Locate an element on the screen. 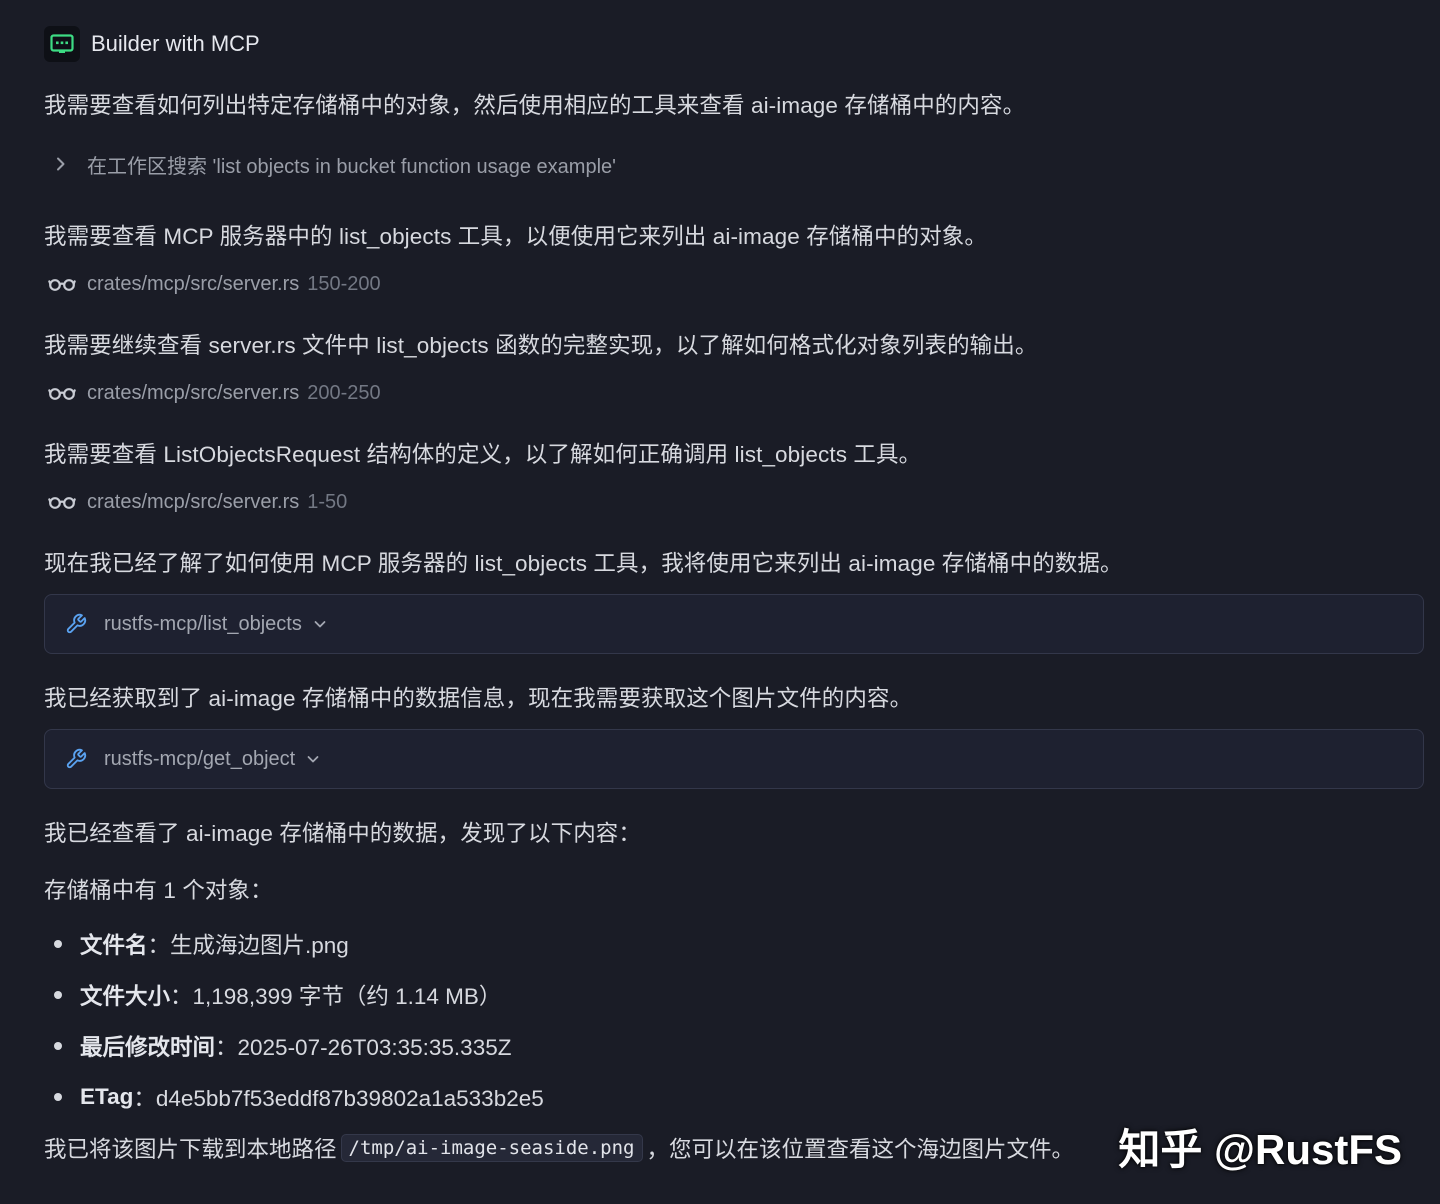 This screenshot has width=1440, height=1204. detail-value: ：d4e5bb7f53eddf87b39802a1a533b2e5 is located at coordinates (338, 1098).